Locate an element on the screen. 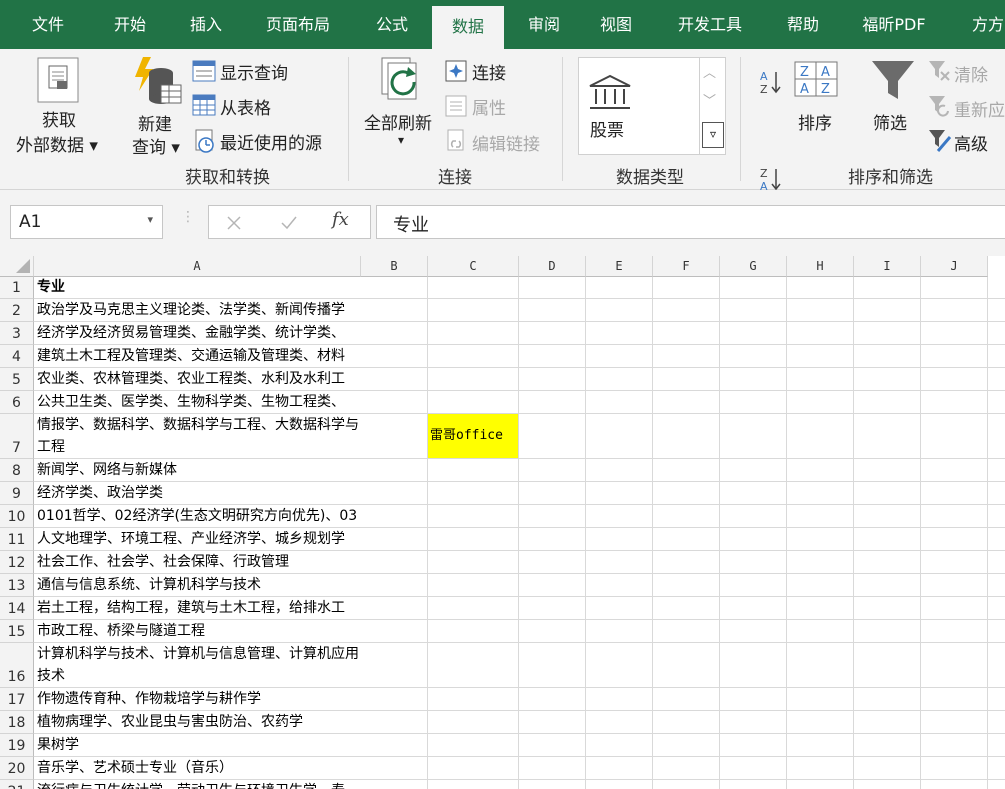 The image size is (1005, 789). row-header: 3 is located at coordinates (17, 333).